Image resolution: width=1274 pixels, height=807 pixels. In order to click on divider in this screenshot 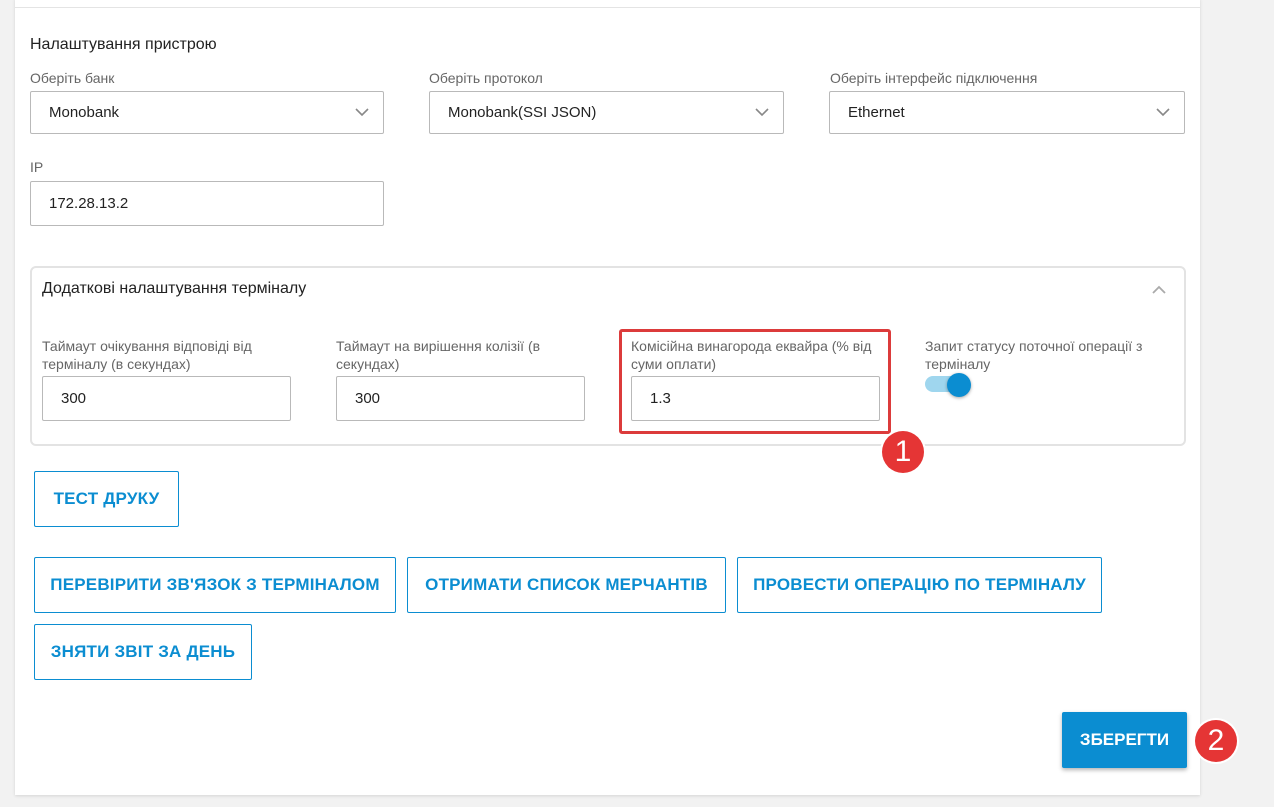, I will do `click(607, 7)`.